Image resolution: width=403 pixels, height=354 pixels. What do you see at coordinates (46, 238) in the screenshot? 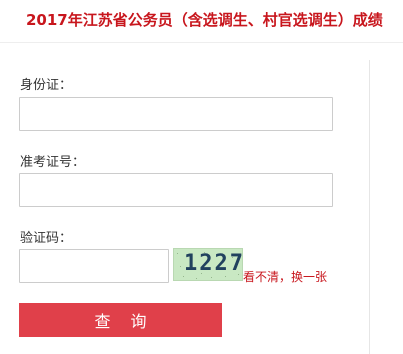
I see `captcha-label: 验证码：` at bounding box center [46, 238].